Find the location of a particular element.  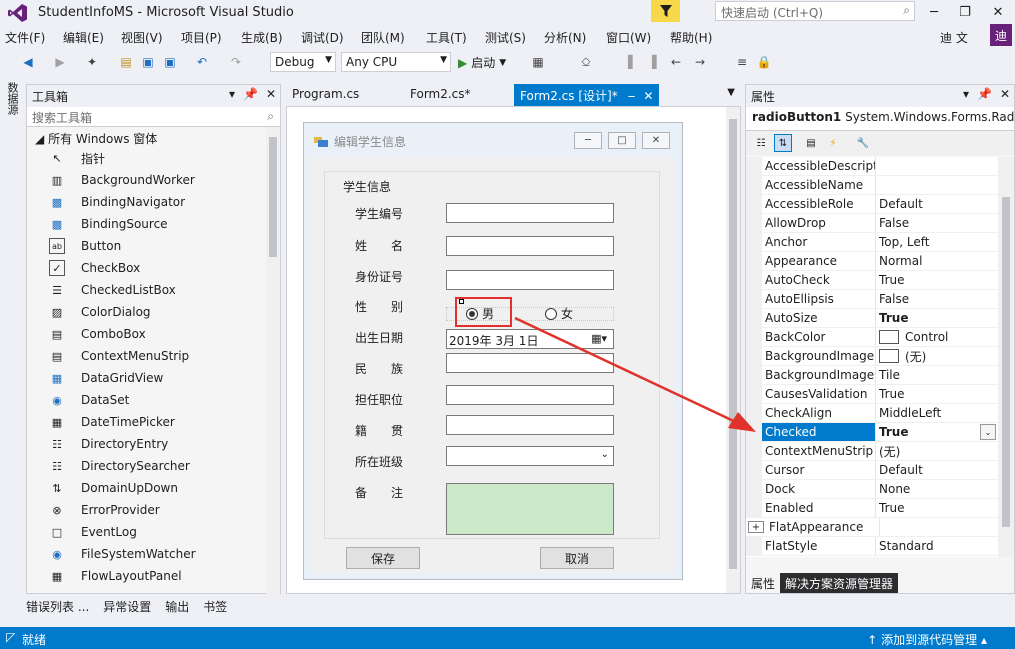

align-lefts-icon: ▐ is located at coordinates (628, 62).